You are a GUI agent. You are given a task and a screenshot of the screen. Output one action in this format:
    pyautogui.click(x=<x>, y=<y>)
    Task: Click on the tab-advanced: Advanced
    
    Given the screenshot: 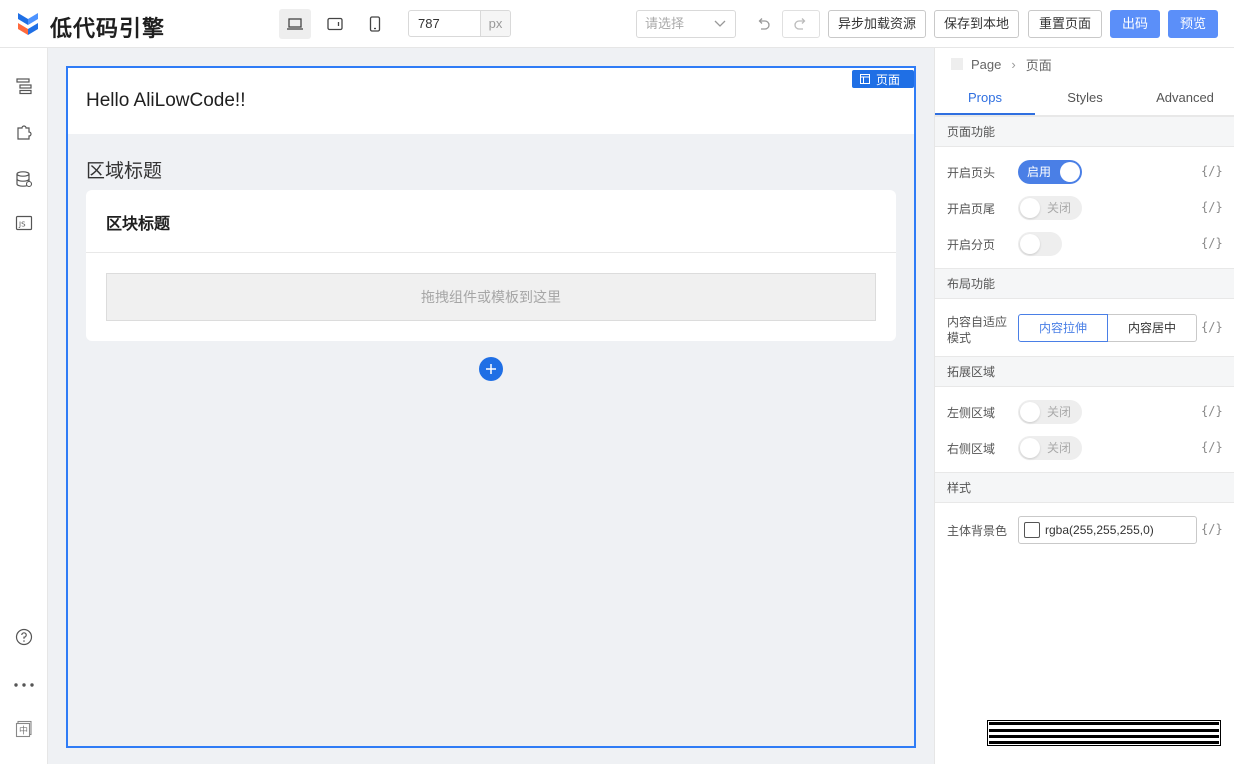 What is the action you would take?
    pyautogui.click(x=1184, y=98)
    